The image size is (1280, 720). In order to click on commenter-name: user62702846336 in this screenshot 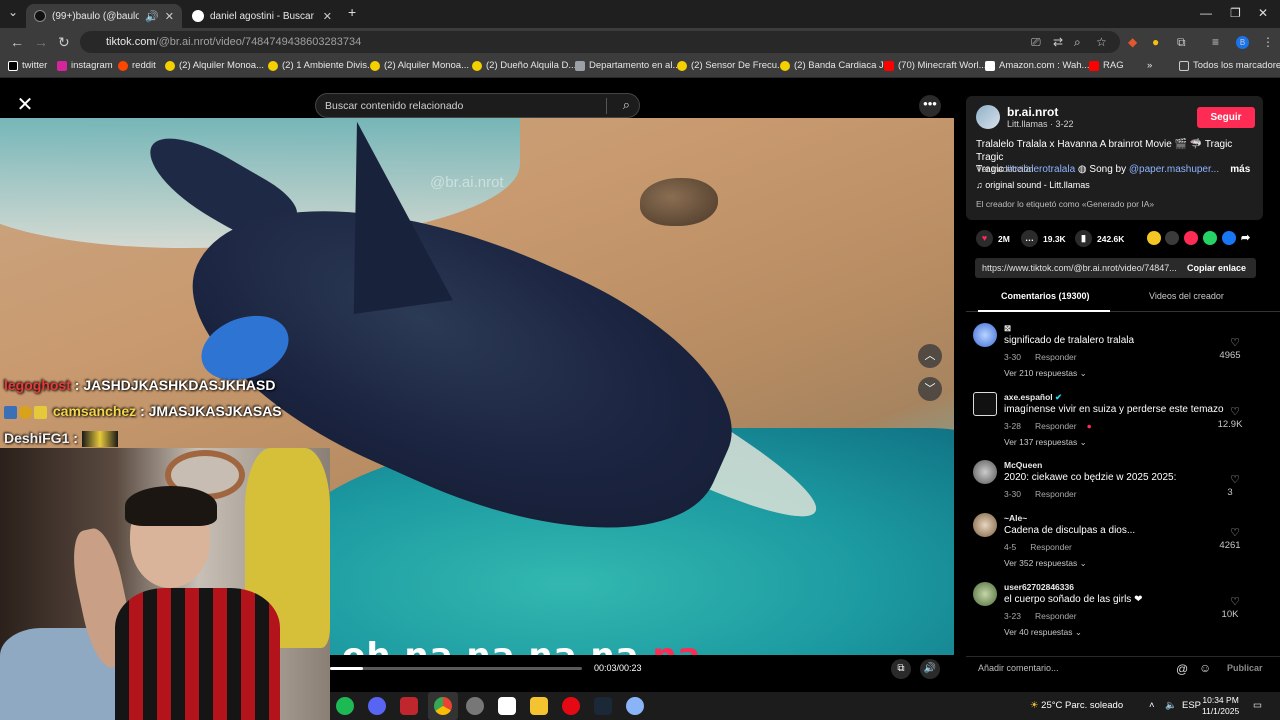, I will do `click(1039, 587)`.